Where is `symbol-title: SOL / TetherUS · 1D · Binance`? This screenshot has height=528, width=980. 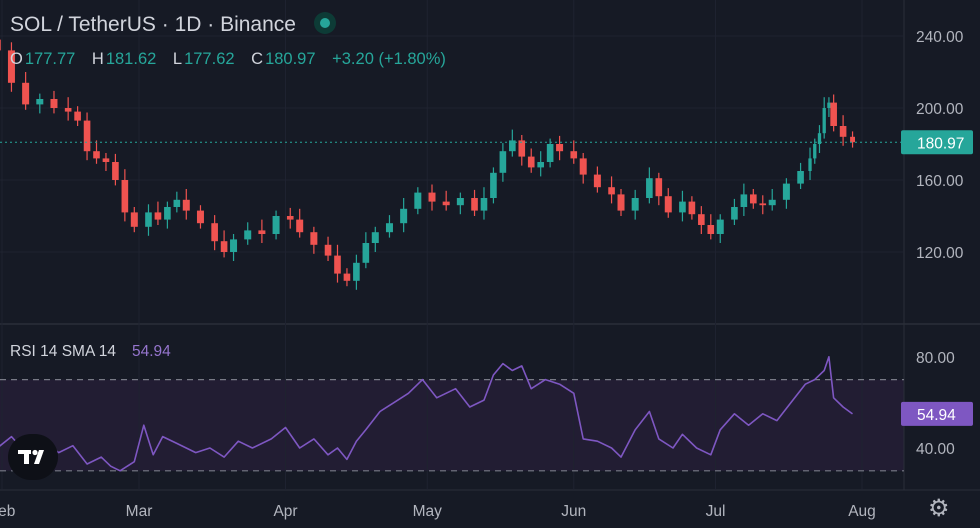 symbol-title: SOL / TetherUS · 1D · Binance is located at coordinates (153, 24).